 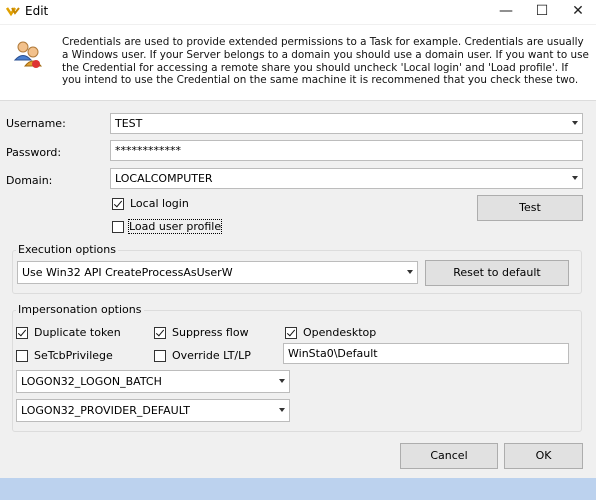 What do you see at coordinates (160, 333) in the screenshot?
I see `suppress-flow-checkbox` at bounding box center [160, 333].